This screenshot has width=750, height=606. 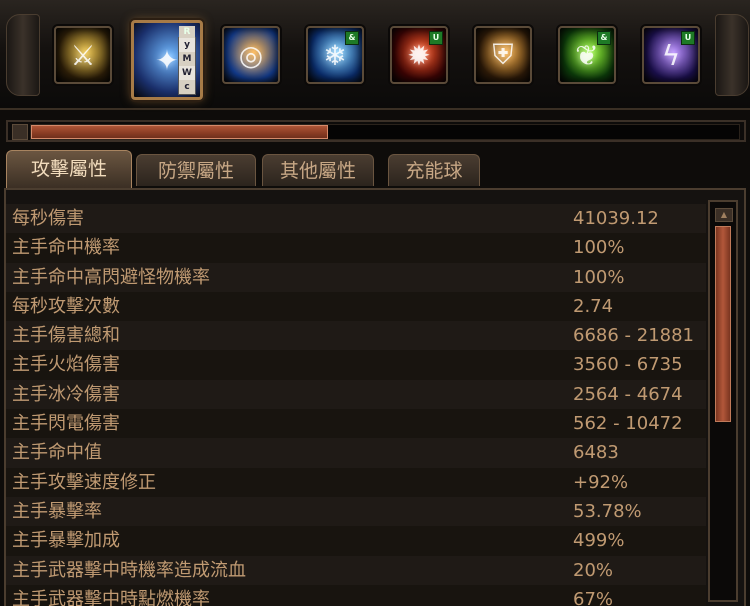 What do you see at coordinates (601, 482) in the screenshot?
I see `stat-value: +92%` at bounding box center [601, 482].